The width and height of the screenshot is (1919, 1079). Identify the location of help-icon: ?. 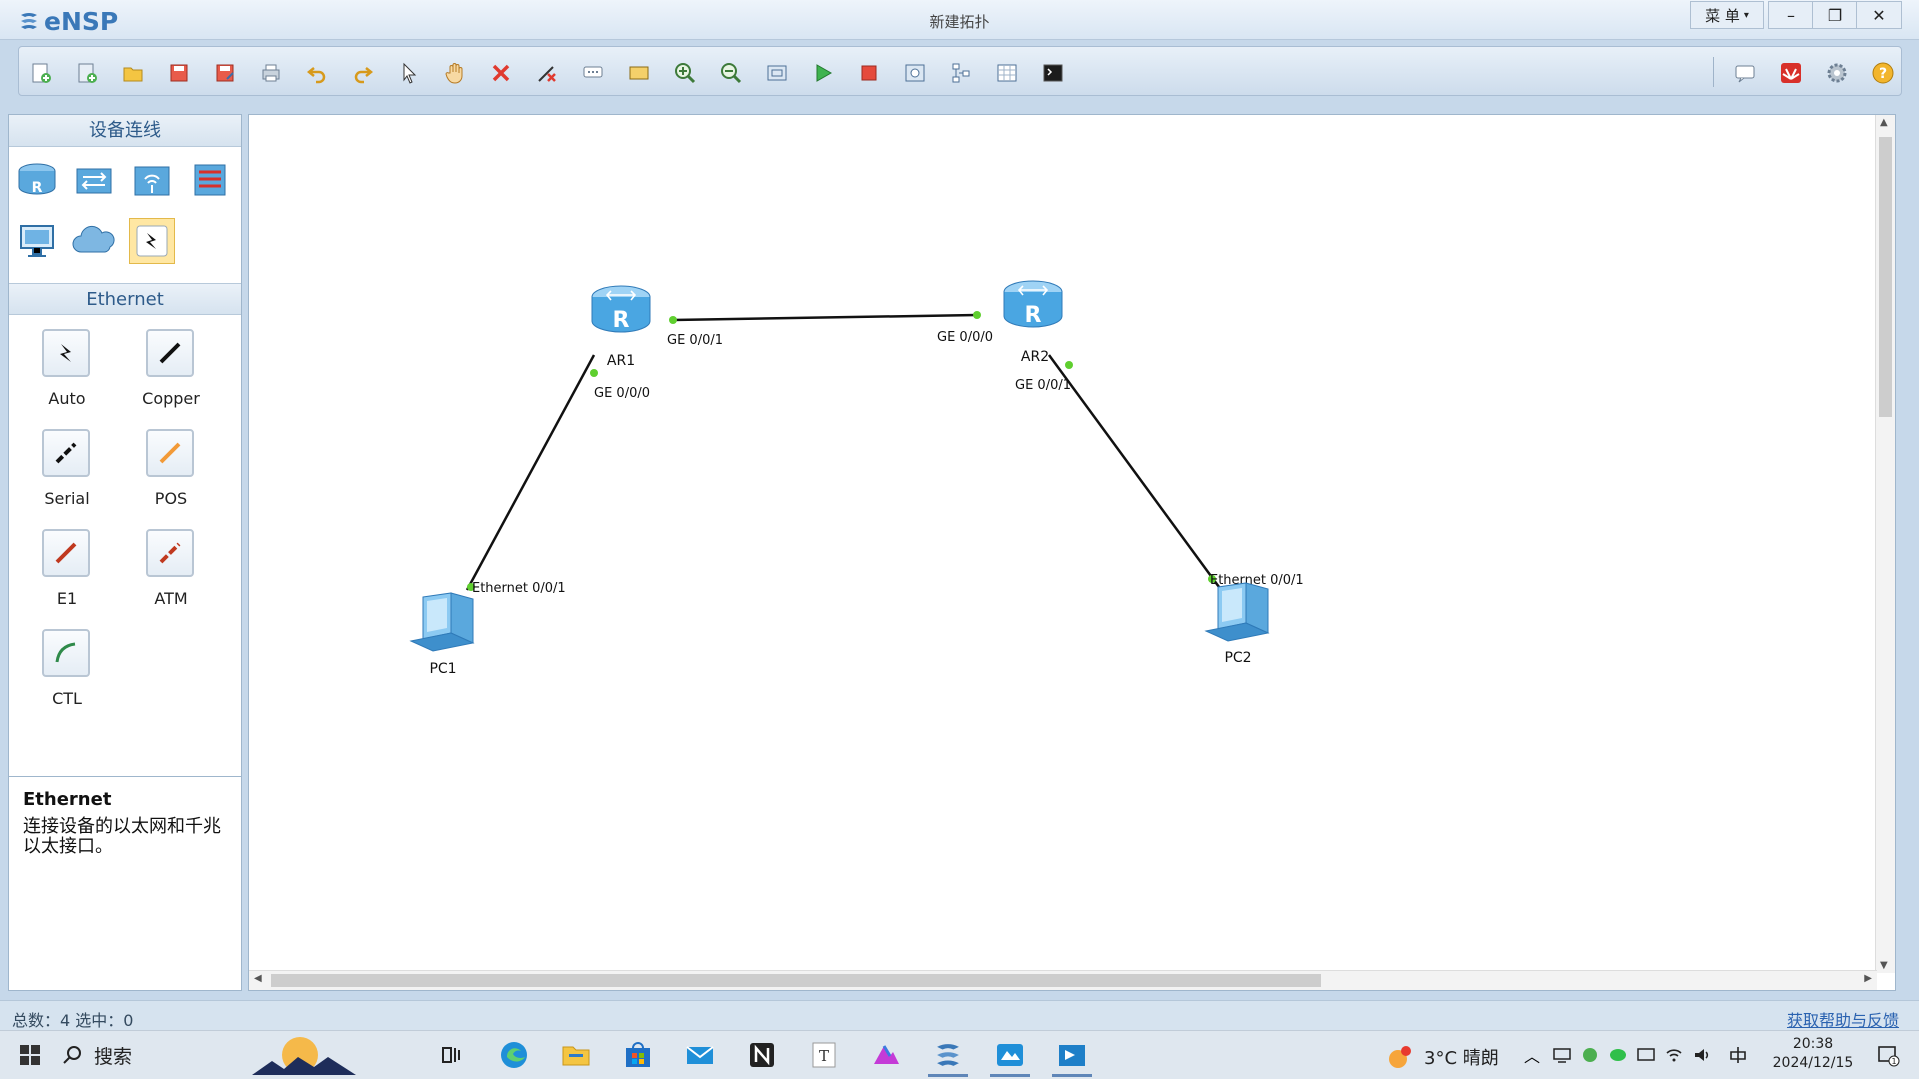
(1883, 73).